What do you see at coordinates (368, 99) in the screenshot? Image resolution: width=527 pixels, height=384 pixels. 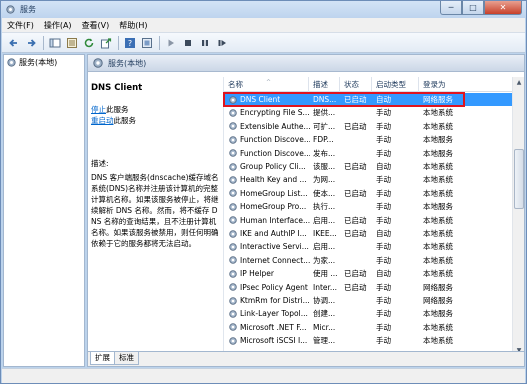 I see `service-row: DNS Client DNS... 已启动 自动 网络服务` at bounding box center [368, 99].